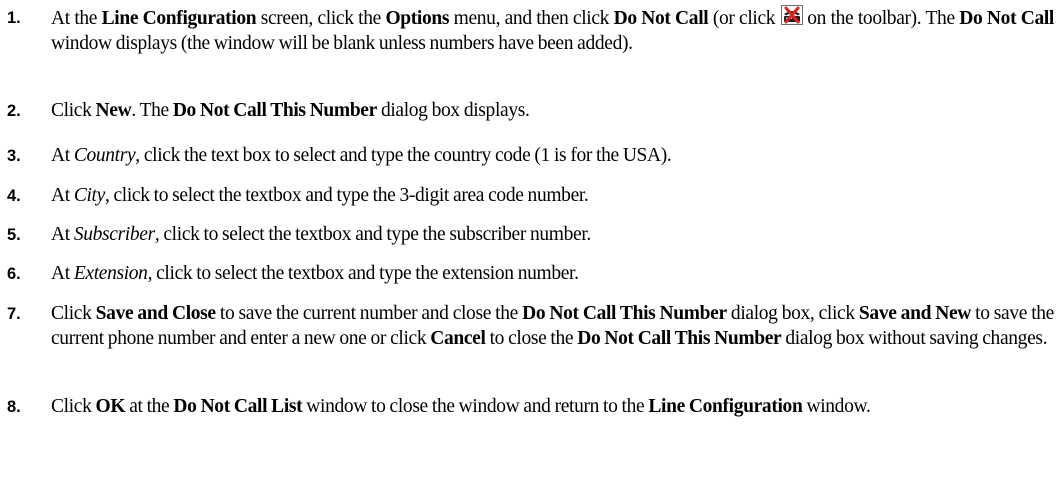 The height and width of the screenshot is (489, 1059). Describe the element at coordinates (149, 406) in the screenshot. I see `text-run: at the` at that location.